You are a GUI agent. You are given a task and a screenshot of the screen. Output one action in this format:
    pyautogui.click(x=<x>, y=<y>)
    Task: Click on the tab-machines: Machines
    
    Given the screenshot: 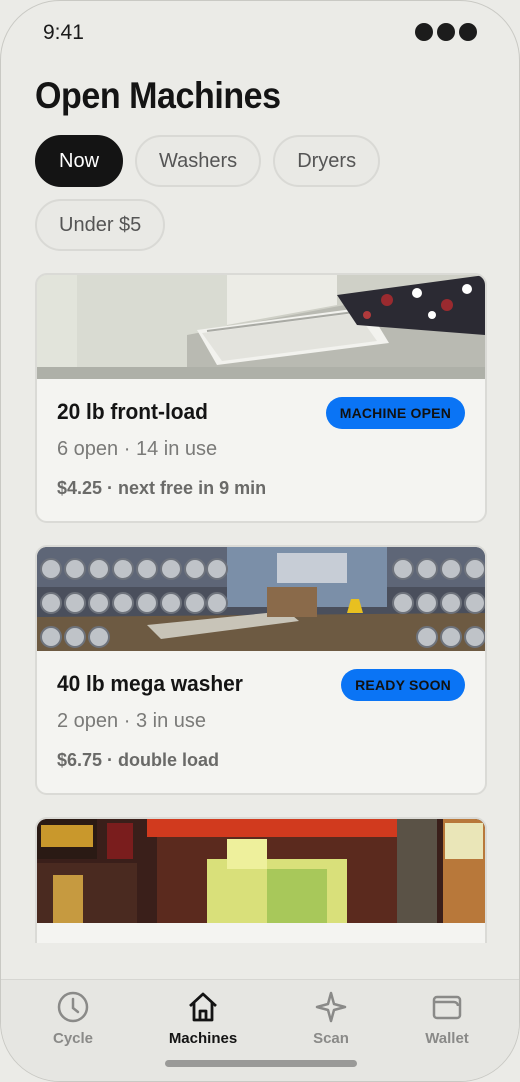 What is the action you would take?
    pyautogui.click(x=203, y=1022)
    